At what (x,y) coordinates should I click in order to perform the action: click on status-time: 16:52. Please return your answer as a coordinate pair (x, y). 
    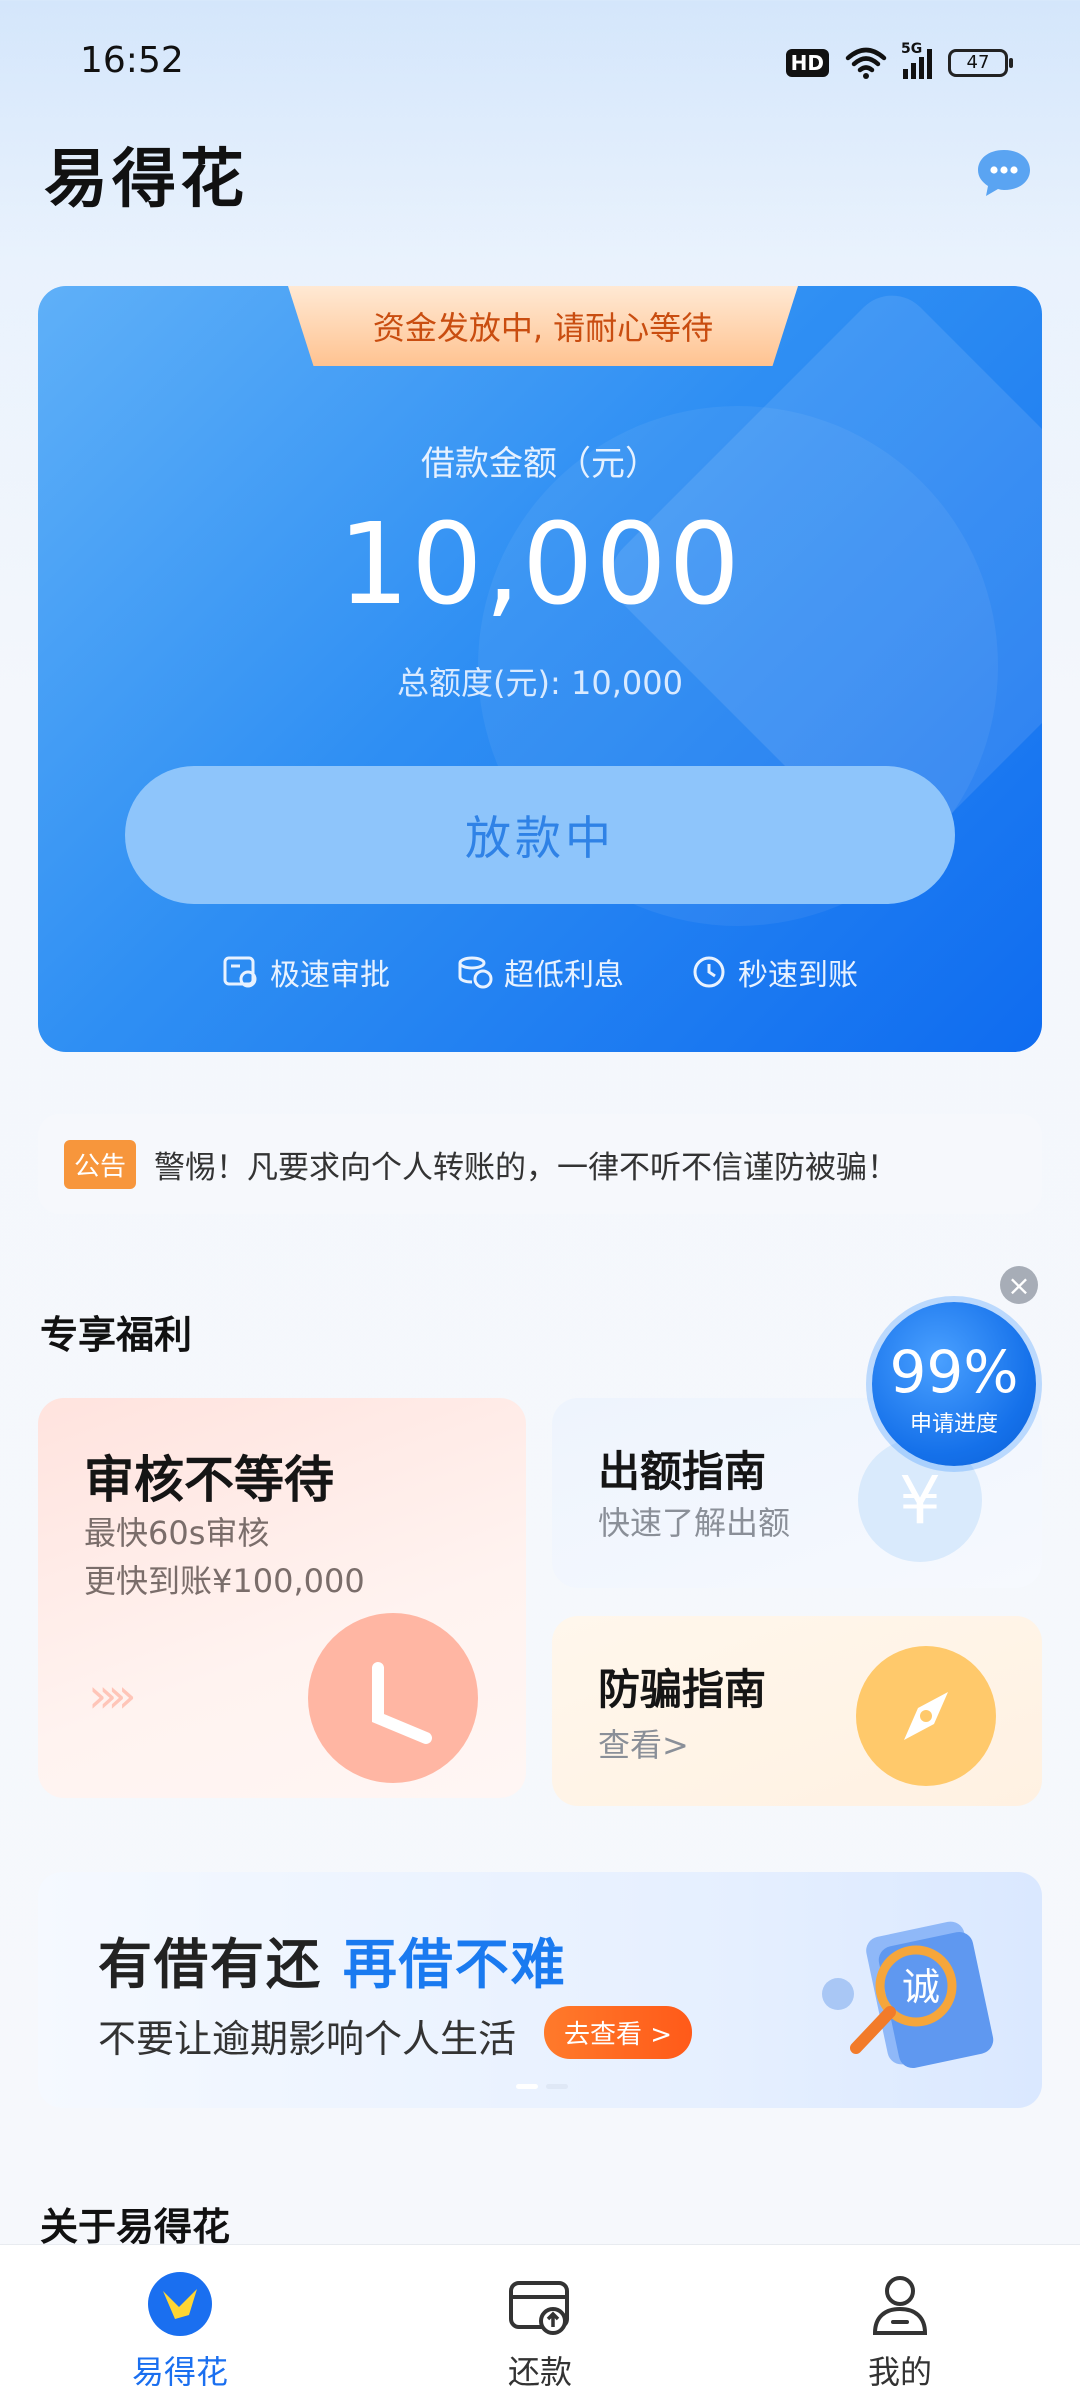
    Looking at the image, I should click on (132, 60).